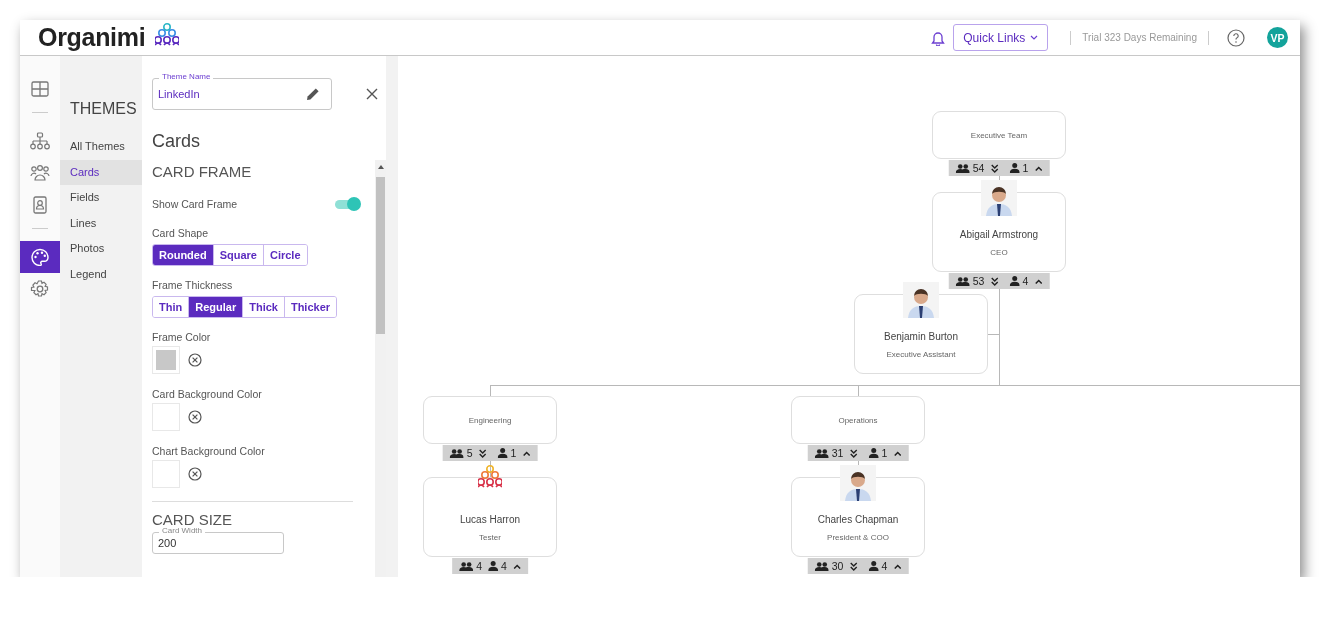 This screenshot has height=619, width=1343. What do you see at coordinates (999, 252) in the screenshot?
I see `job-title: CEO` at bounding box center [999, 252].